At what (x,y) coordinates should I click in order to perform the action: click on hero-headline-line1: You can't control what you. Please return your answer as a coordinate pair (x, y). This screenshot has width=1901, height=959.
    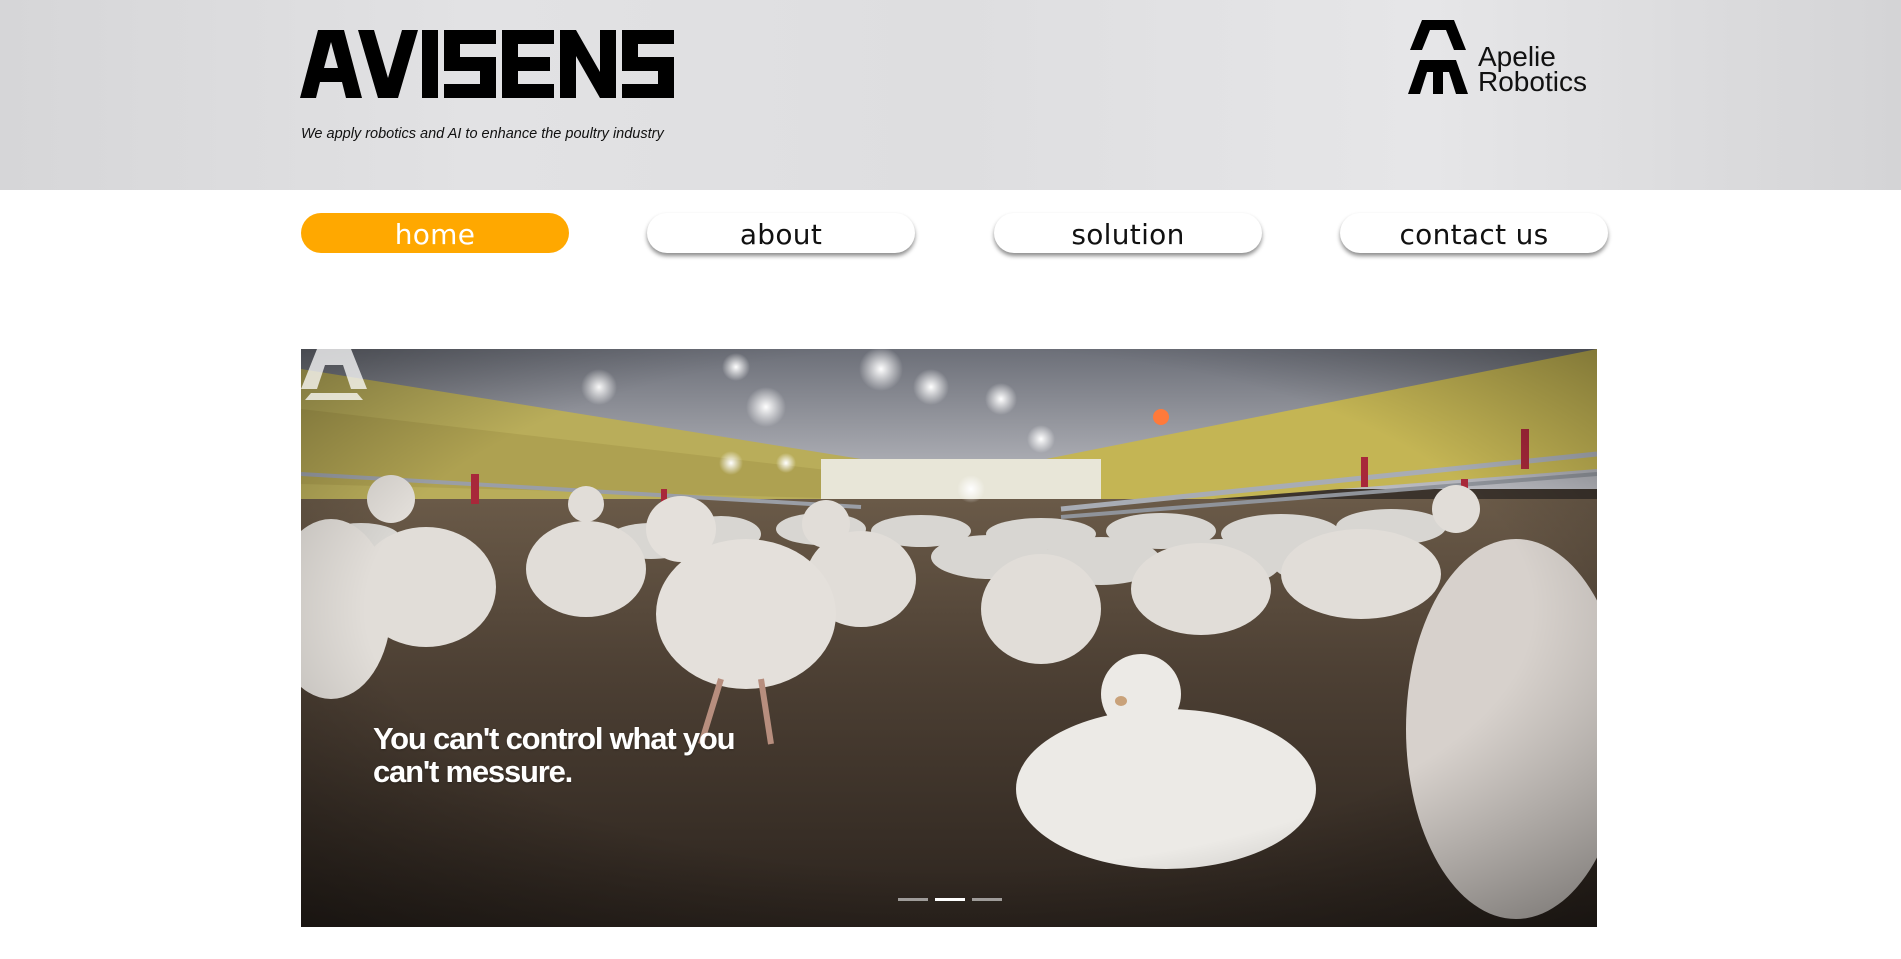
    Looking at the image, I should click on (554, 738).